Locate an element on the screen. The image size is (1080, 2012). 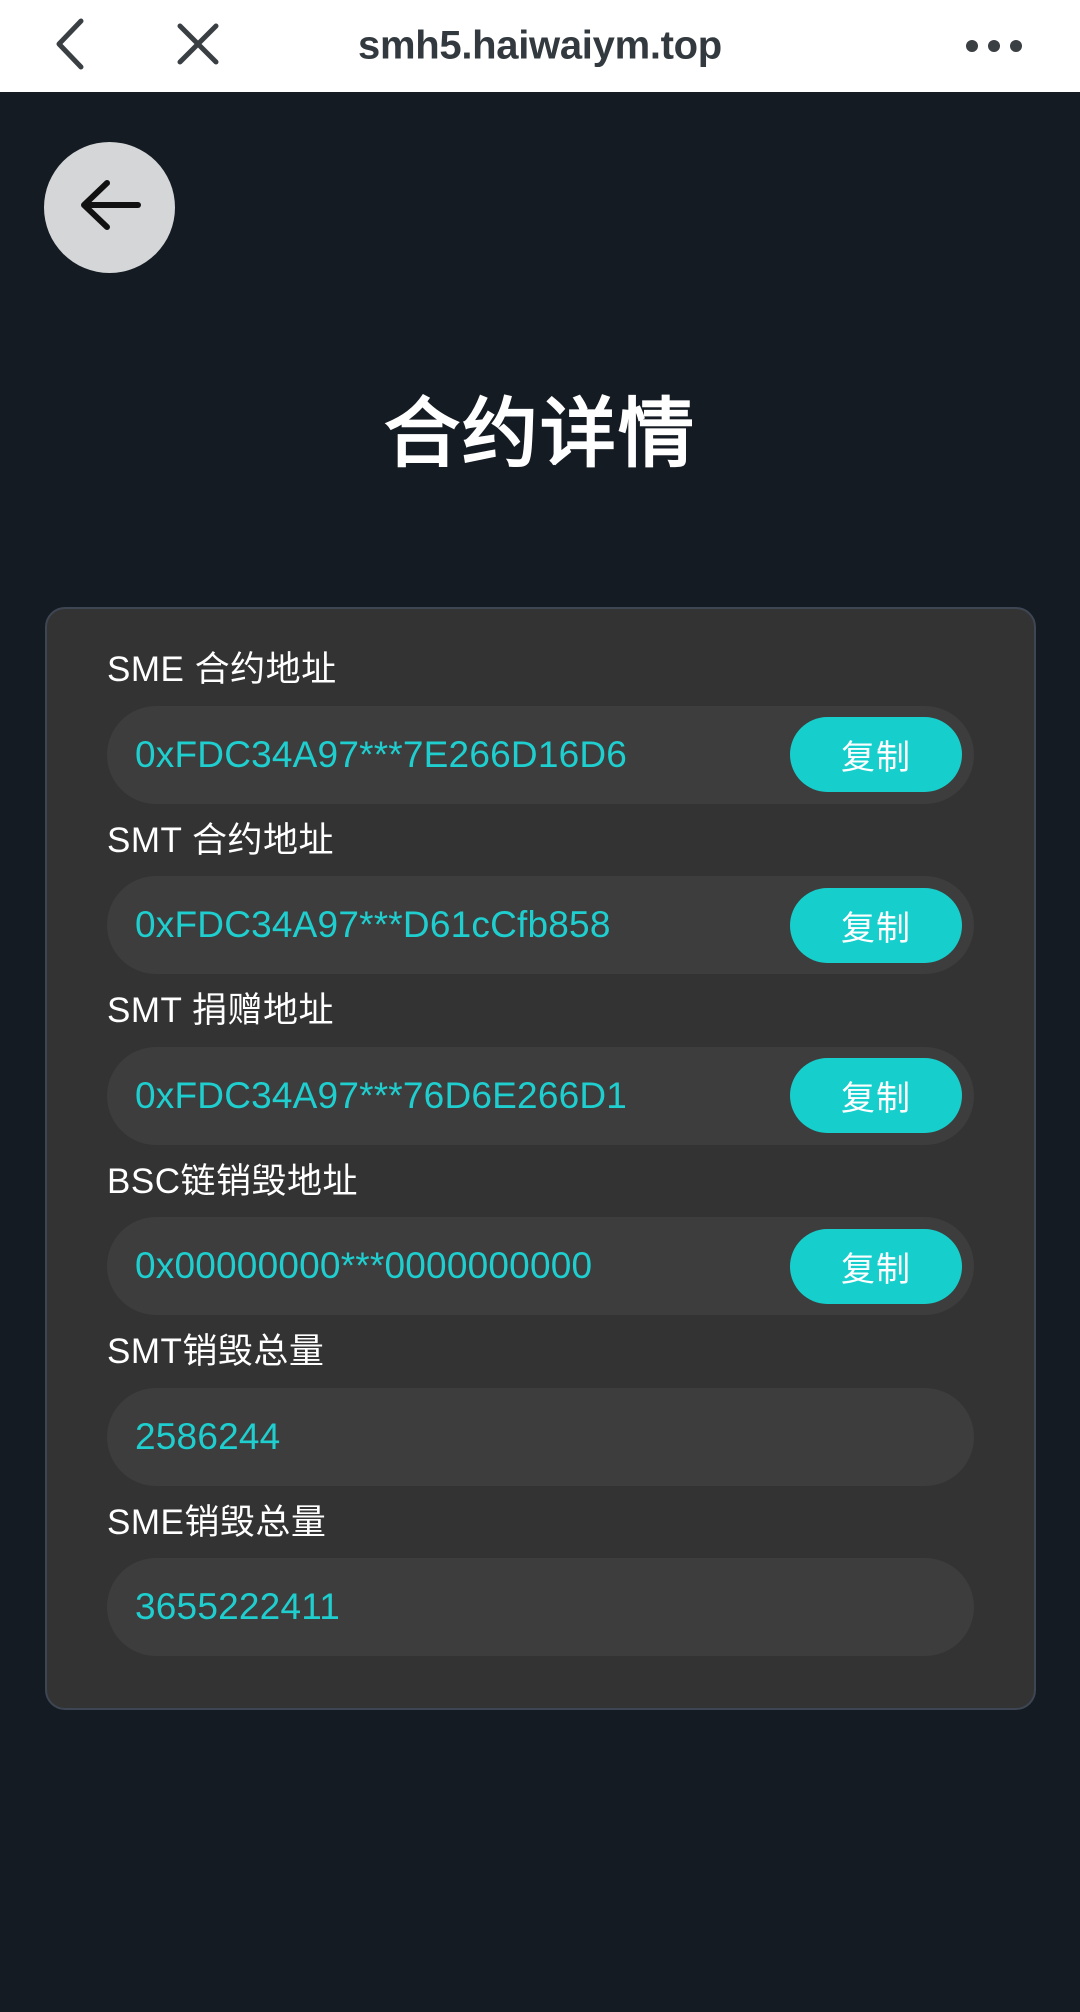
field-value-box: 0xFDC34A97***D61cCfb858 复制 is located at coordinates (540, 925).